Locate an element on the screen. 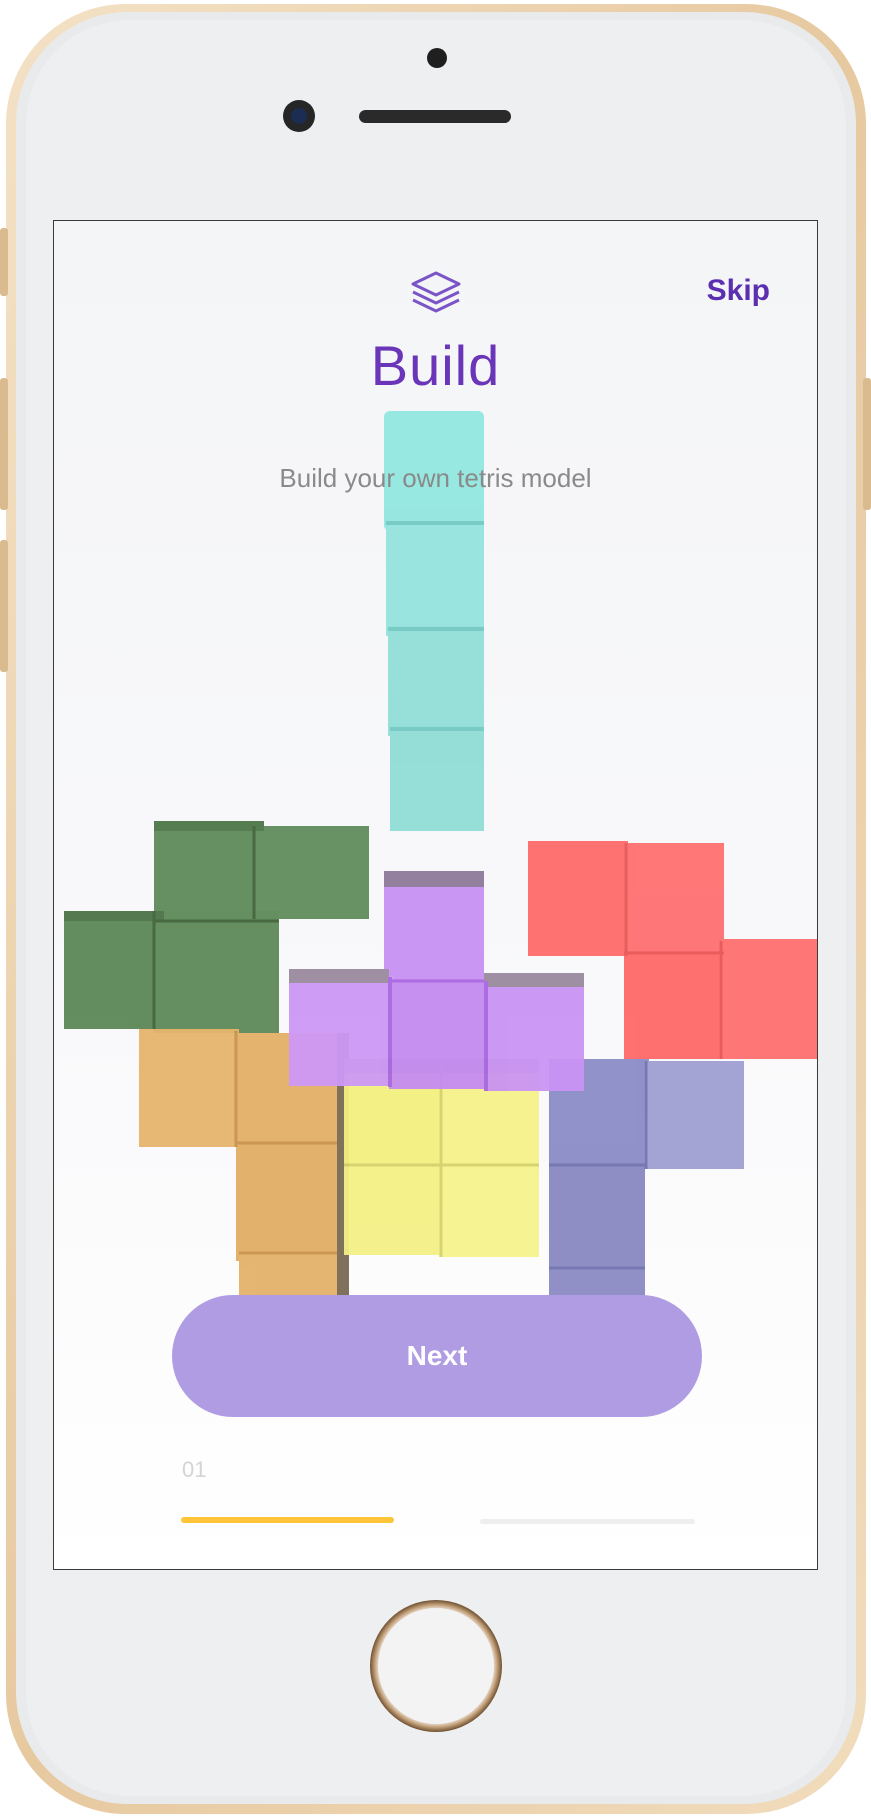 Image resolution: width=871 pixels, height=1820 pixels. page-number: 01 is located at coordinates (194, 1469).